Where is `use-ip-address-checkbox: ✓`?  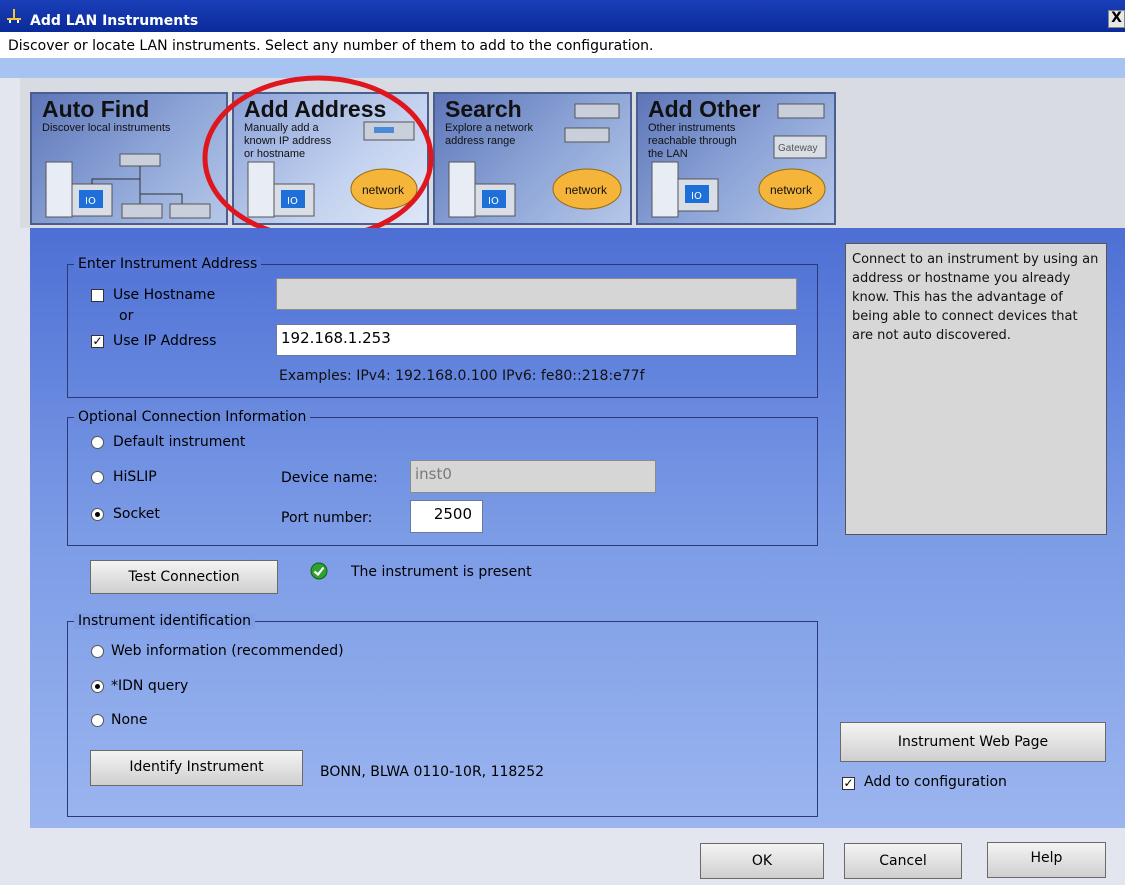 use-ip-address-checkbox: ✓ is located at coordinates (97, 341).